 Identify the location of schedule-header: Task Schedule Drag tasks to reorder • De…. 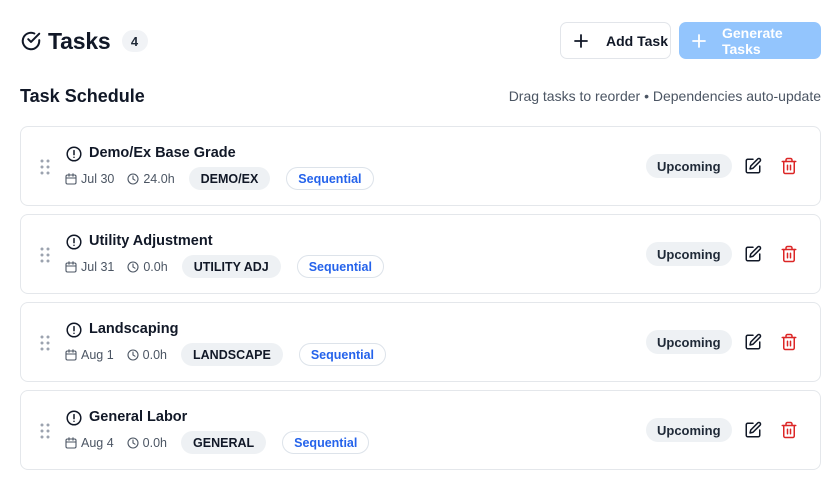
(420, 97).